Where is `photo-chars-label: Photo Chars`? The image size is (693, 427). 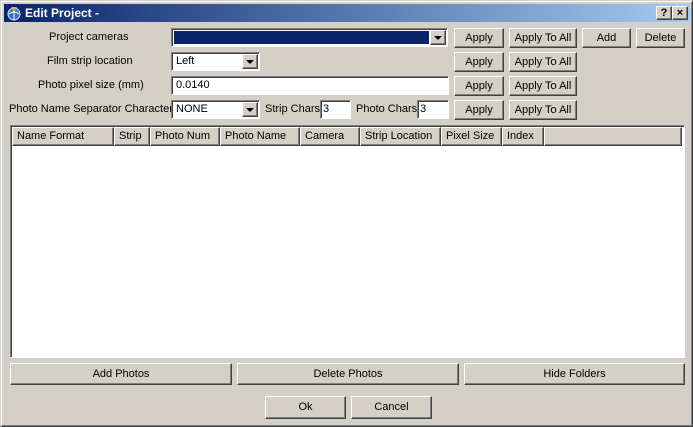
photo-chars-label: Photo Chars is located at coordinates (387, 109).